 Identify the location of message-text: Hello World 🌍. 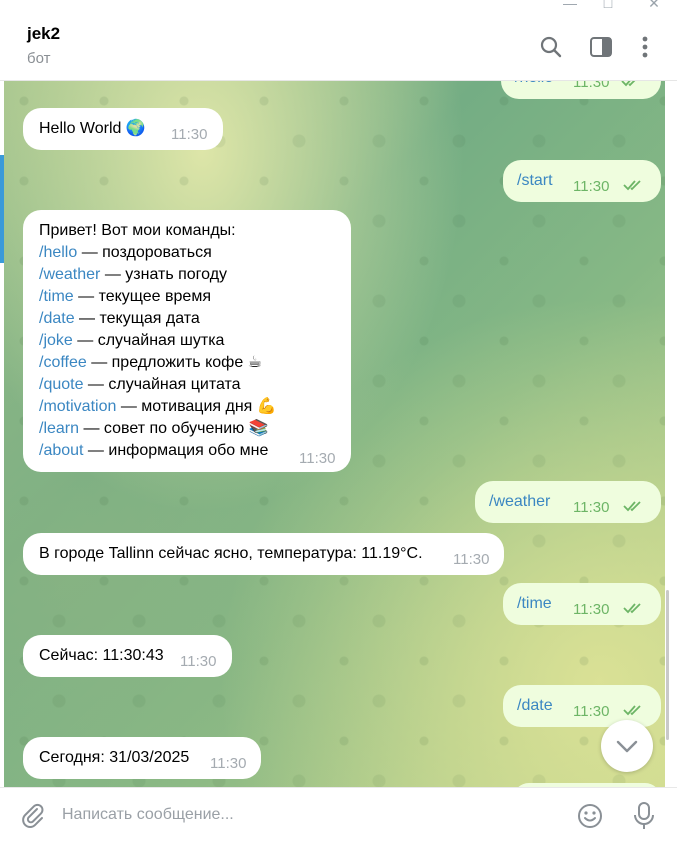
(92, 128).